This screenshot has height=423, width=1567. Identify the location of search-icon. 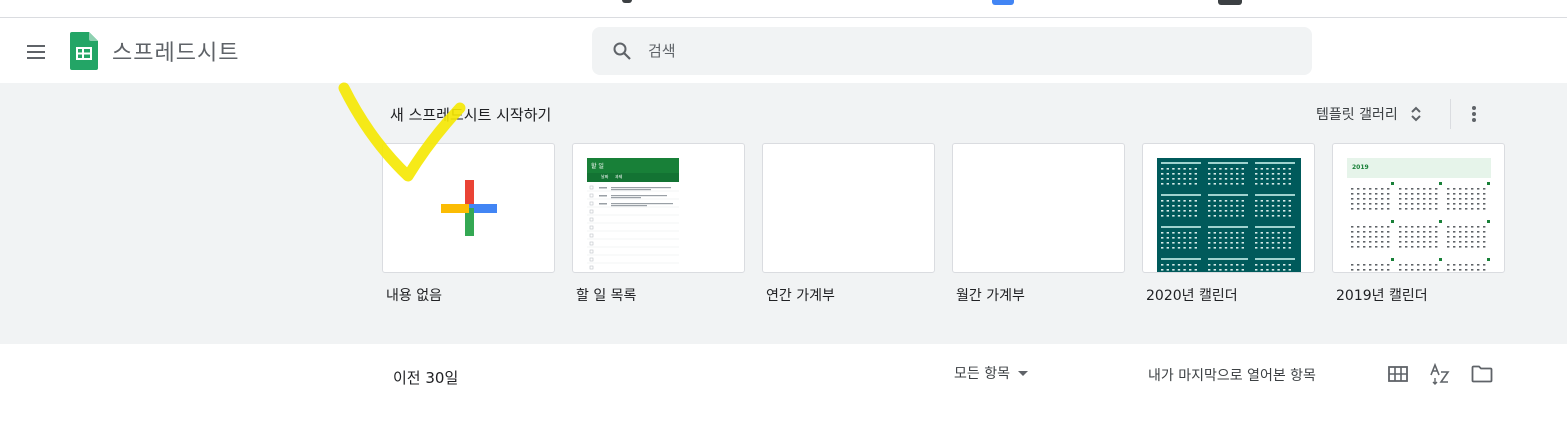
(622, 51).